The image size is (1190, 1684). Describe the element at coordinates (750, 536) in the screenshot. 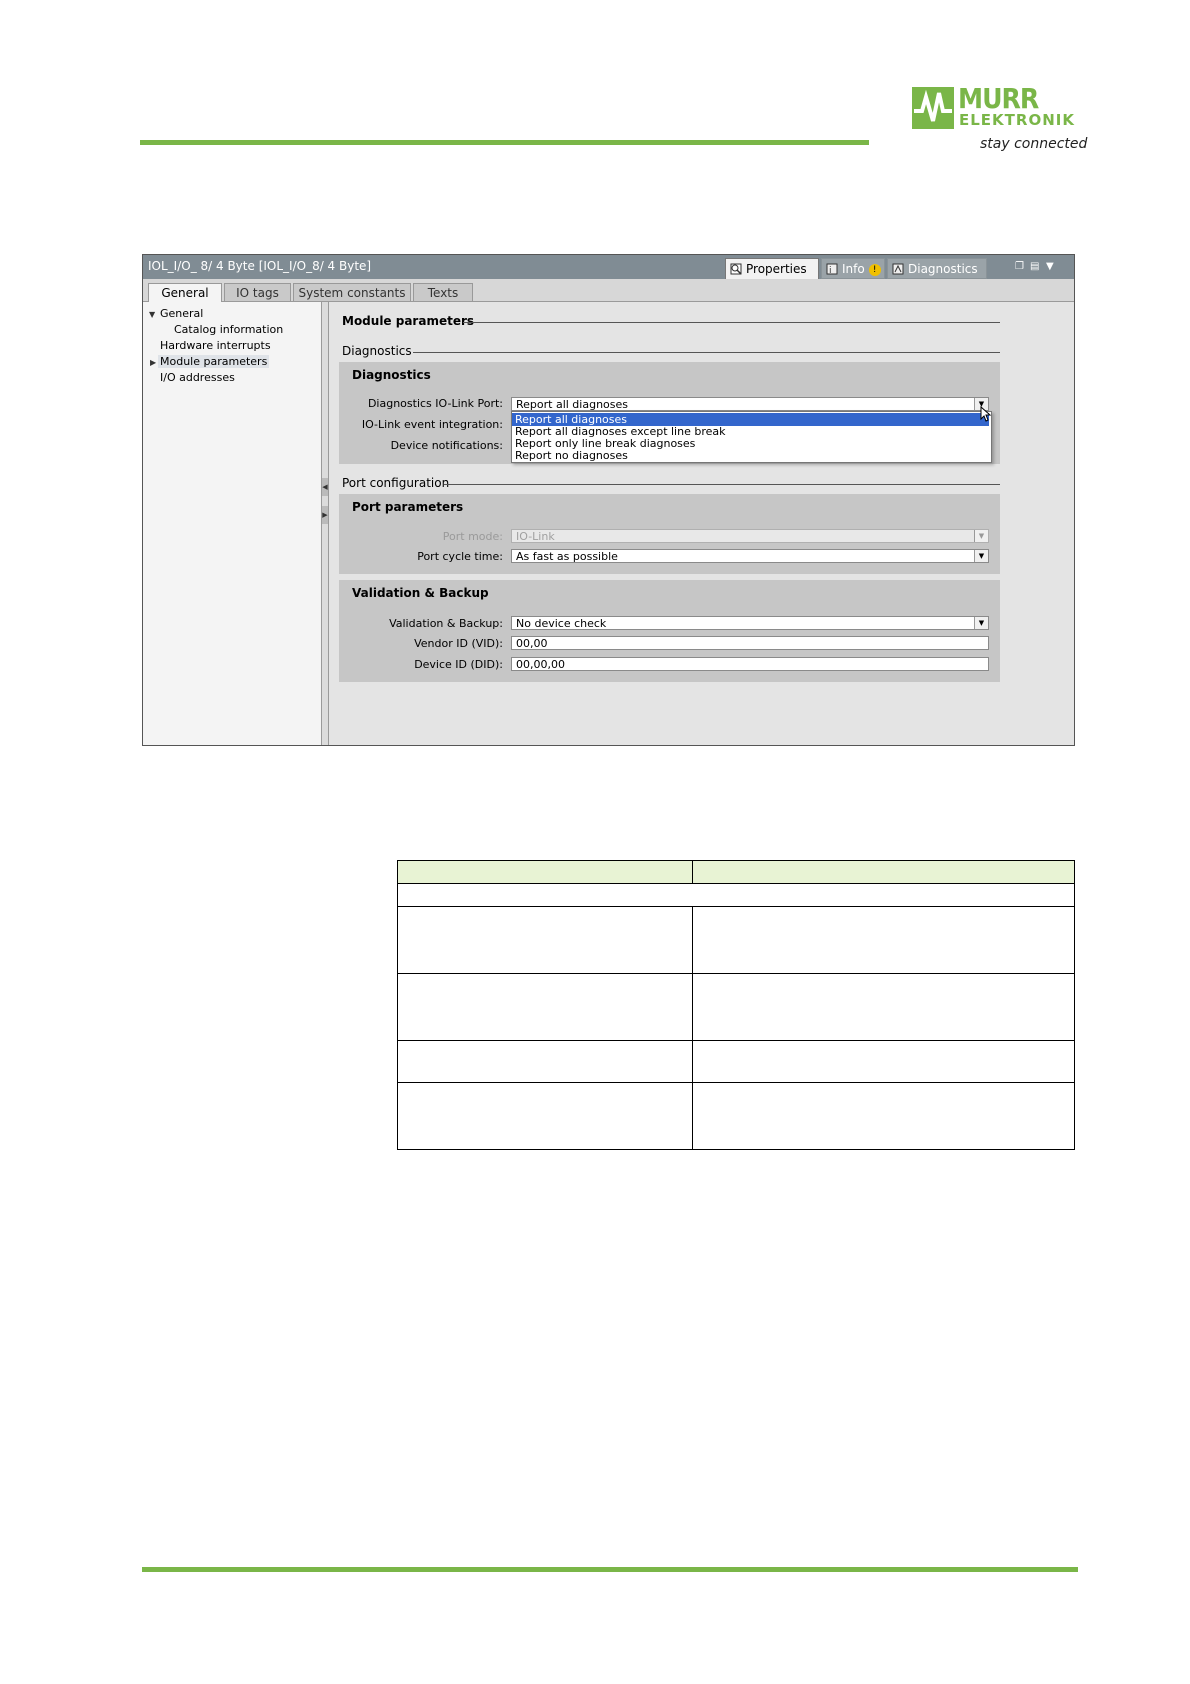

I see `port-mode-select: IO-Link ▼` at that location.